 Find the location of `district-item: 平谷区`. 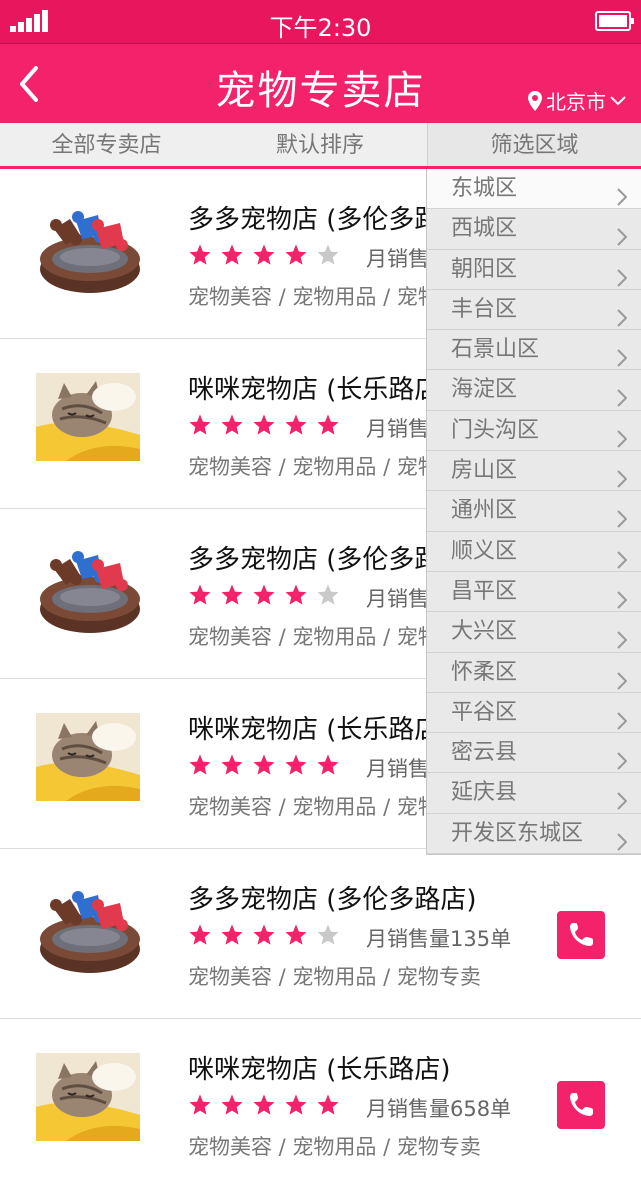

district-item: 平谷区 is located at coordinates (534, 713).